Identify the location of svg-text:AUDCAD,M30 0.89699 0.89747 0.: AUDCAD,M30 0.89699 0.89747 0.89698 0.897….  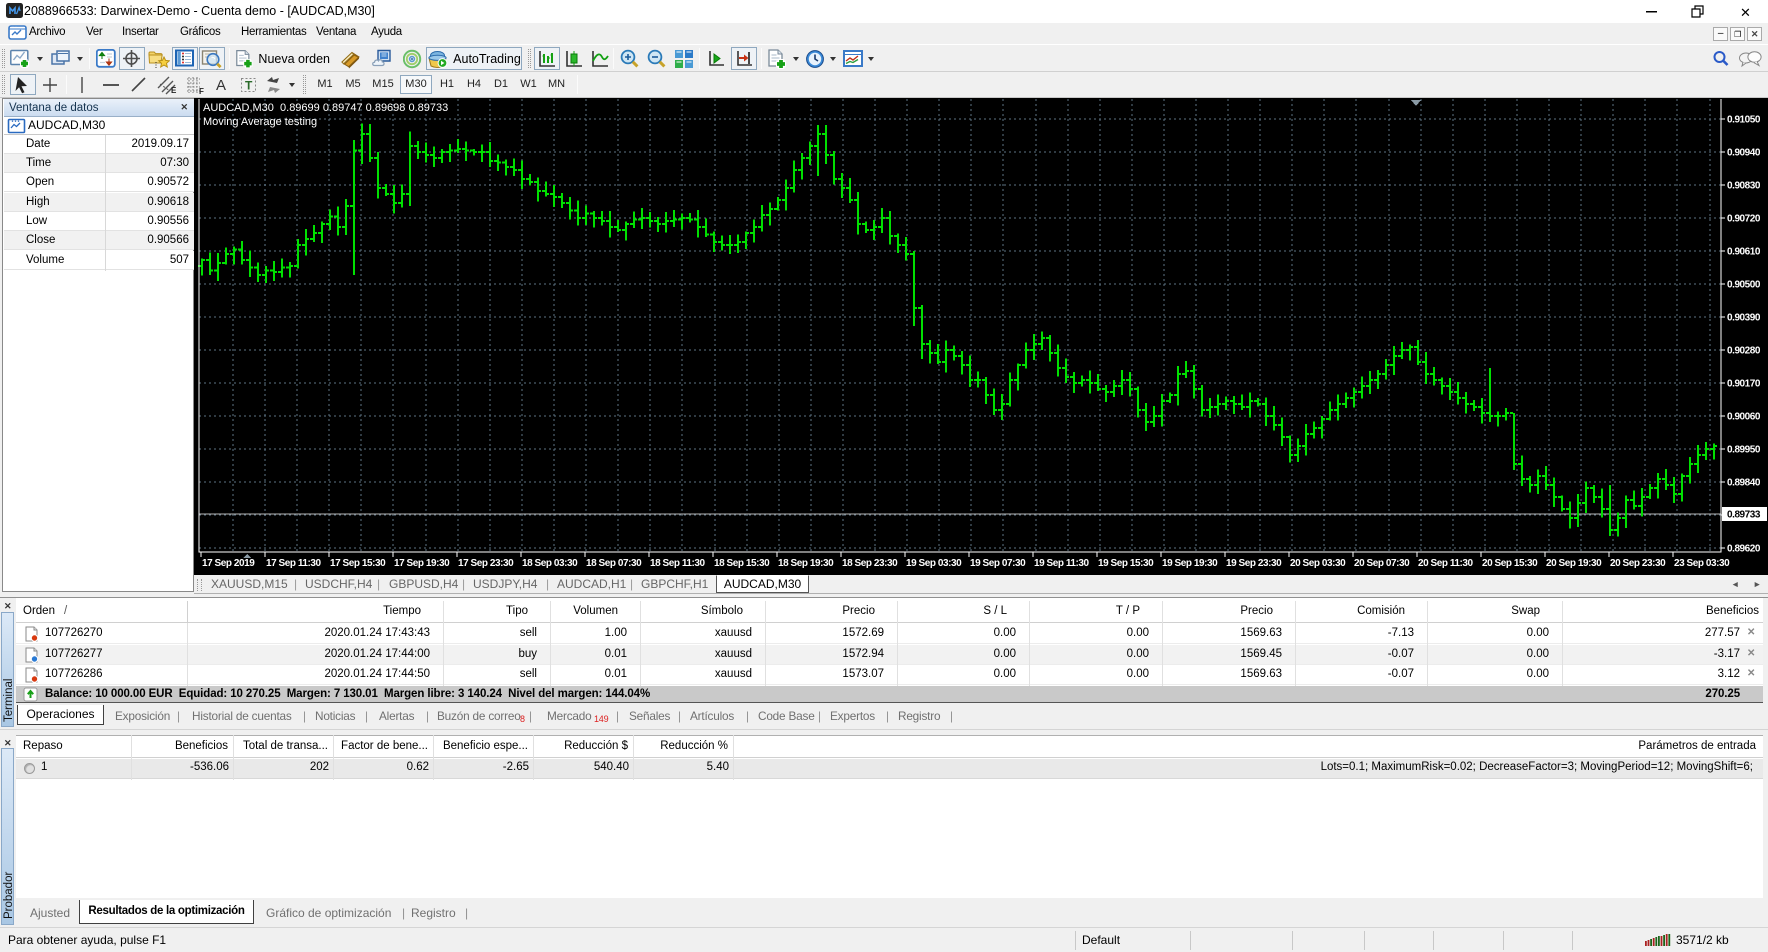
(325, 108).